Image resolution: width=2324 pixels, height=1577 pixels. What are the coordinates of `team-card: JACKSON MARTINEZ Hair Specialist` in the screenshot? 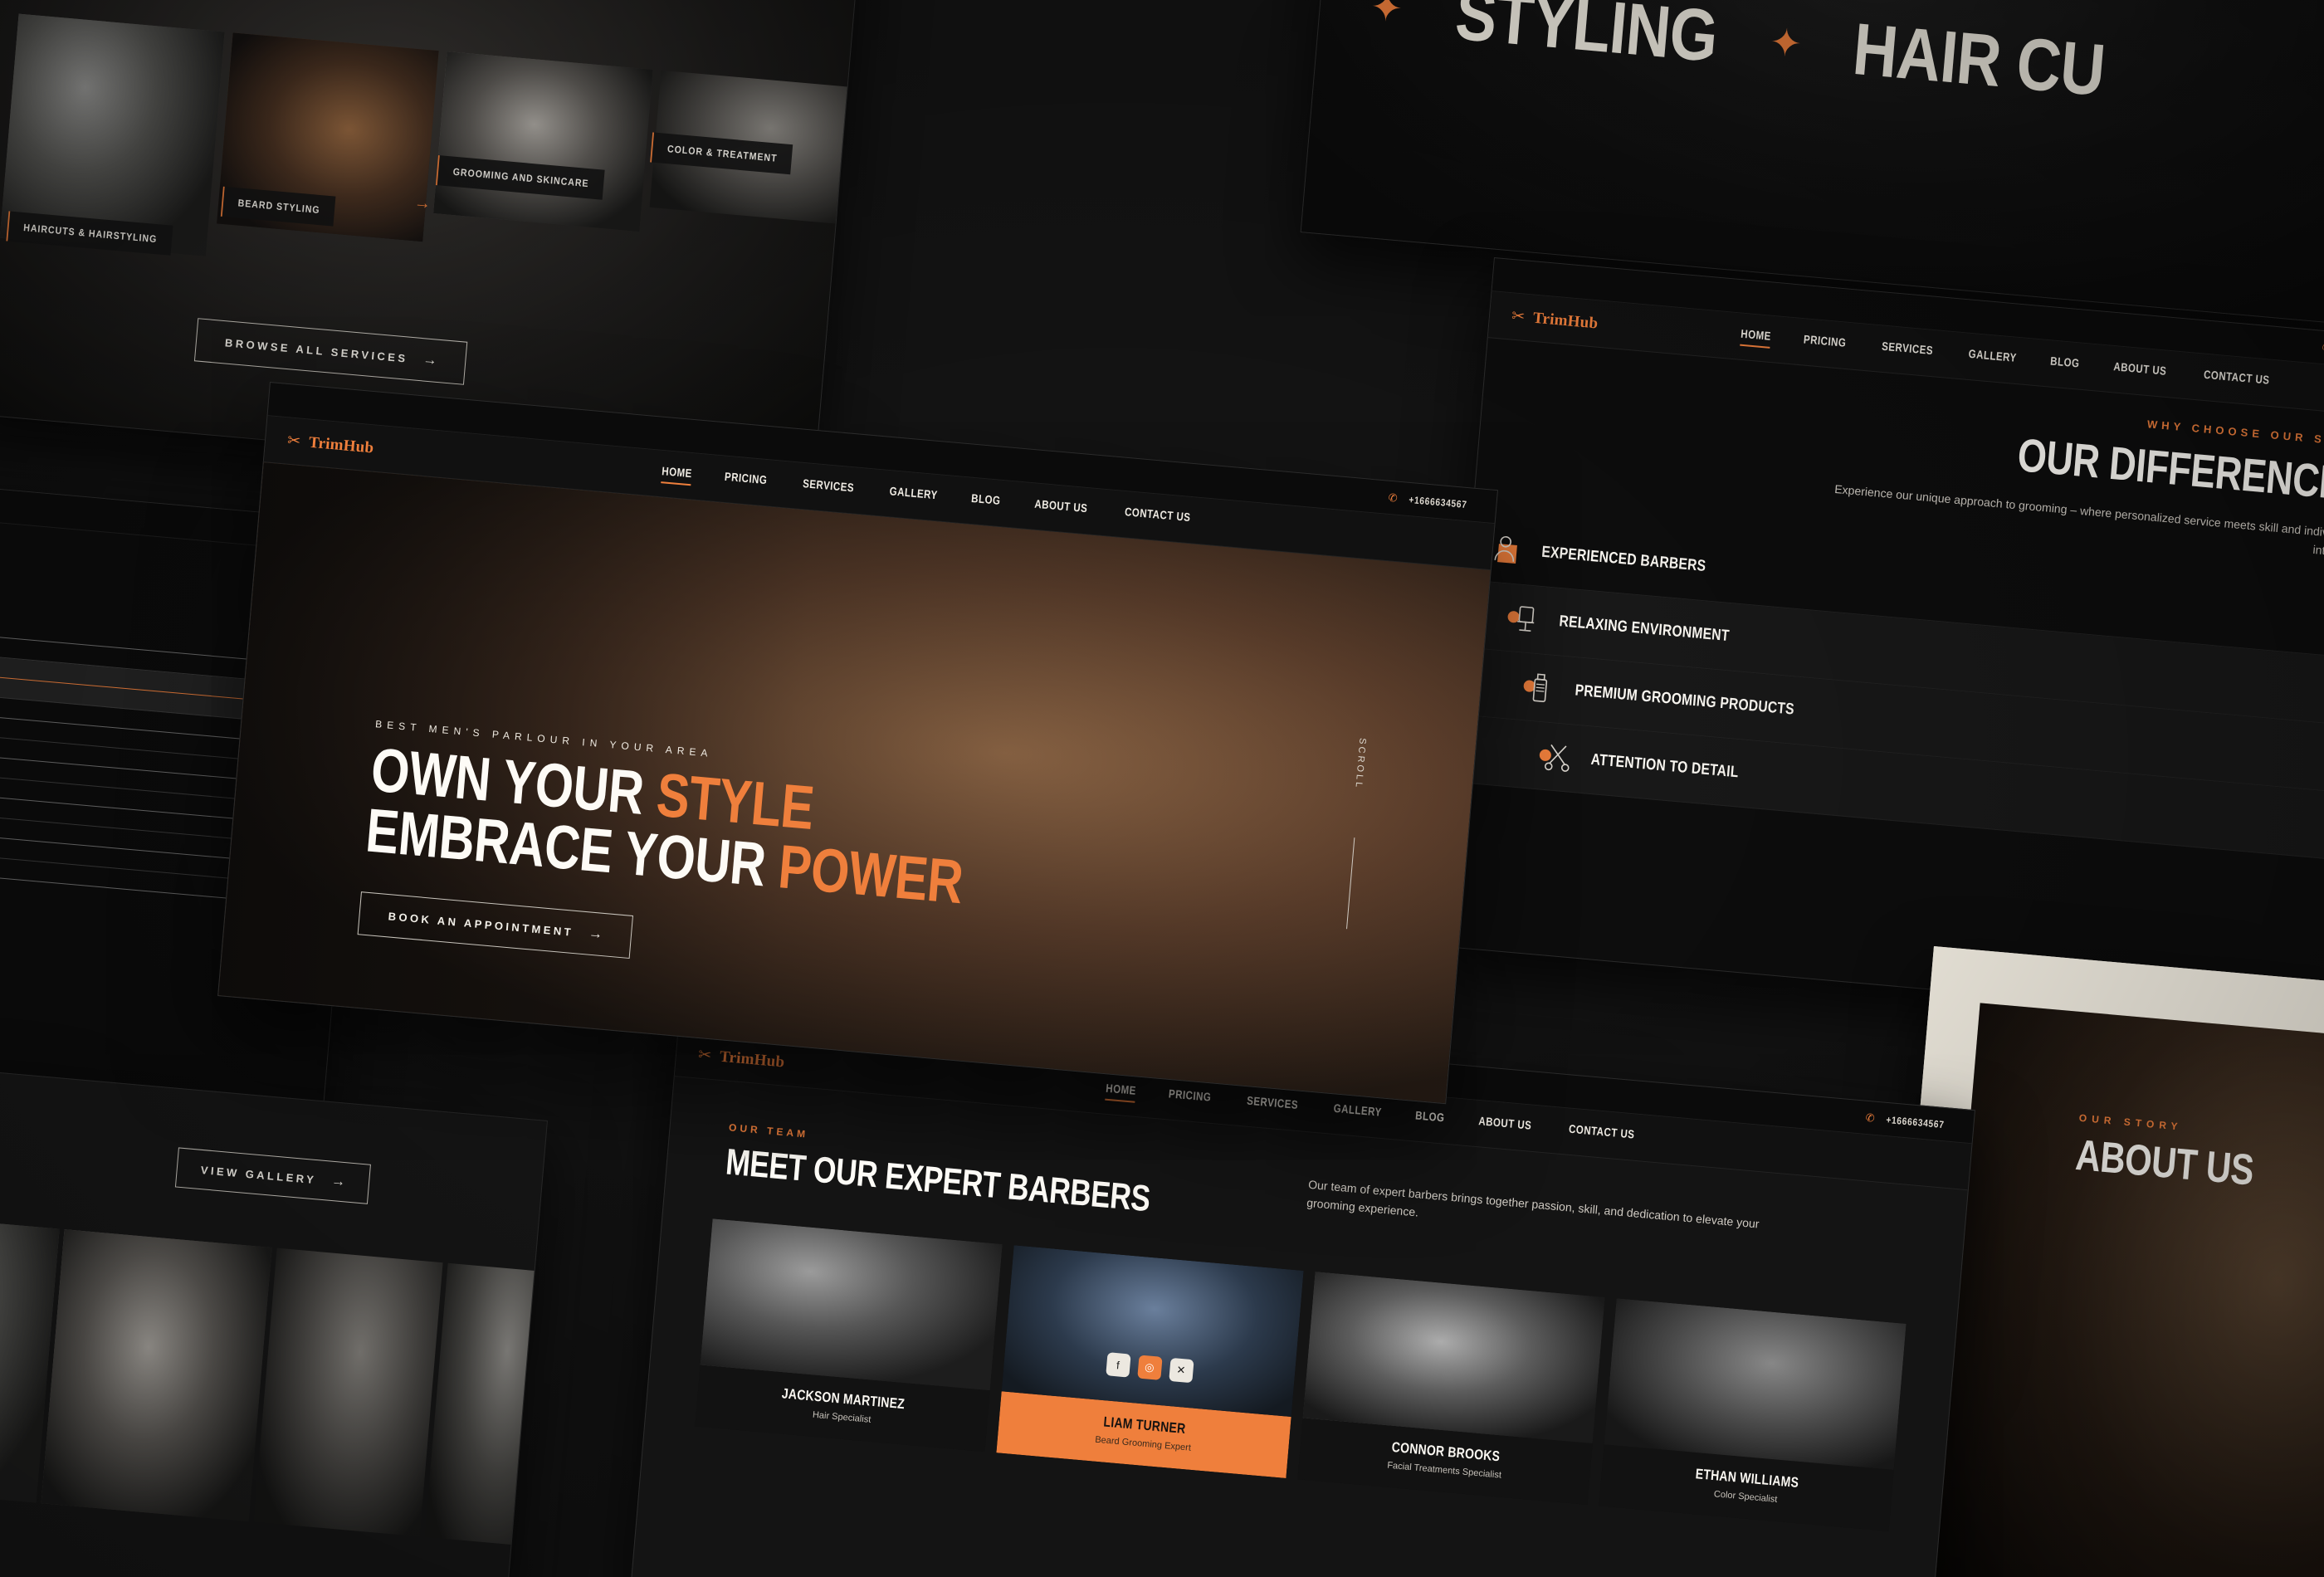 It's located at (849, 1335).